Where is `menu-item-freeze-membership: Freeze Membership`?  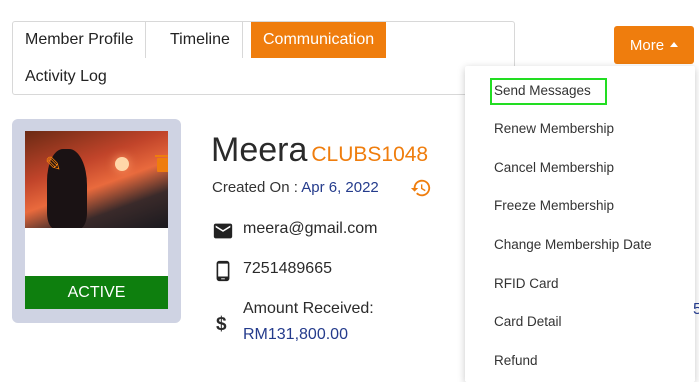 menu-item-freeze-membership: Freeze Membership is located at coordinates (554, 205).